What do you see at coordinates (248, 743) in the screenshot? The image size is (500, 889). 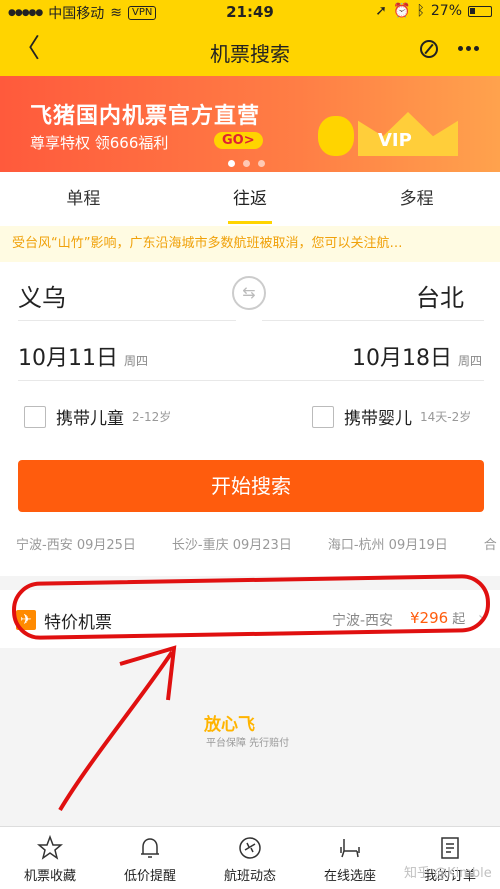 I see `fangxinfei-subtitle: 平台保障 先行赔付` at bounding box center [248, 743].